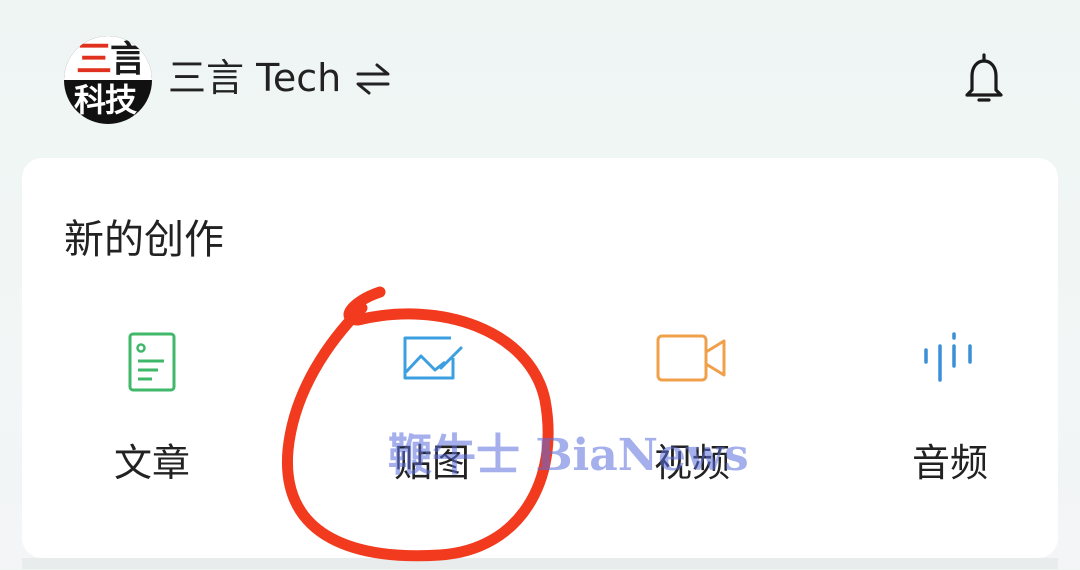  Describe the element at coordinates (151, 463) in the screenshot. I see `article-label: 文章` at that location.